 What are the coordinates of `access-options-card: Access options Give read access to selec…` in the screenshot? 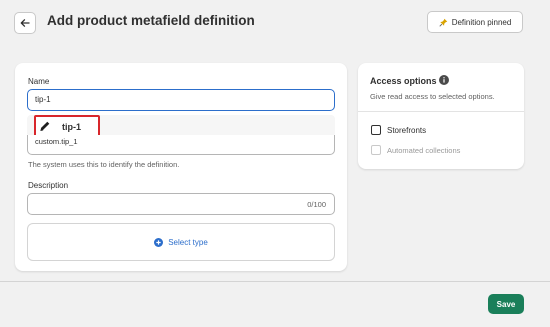 It's located at (441, 116).